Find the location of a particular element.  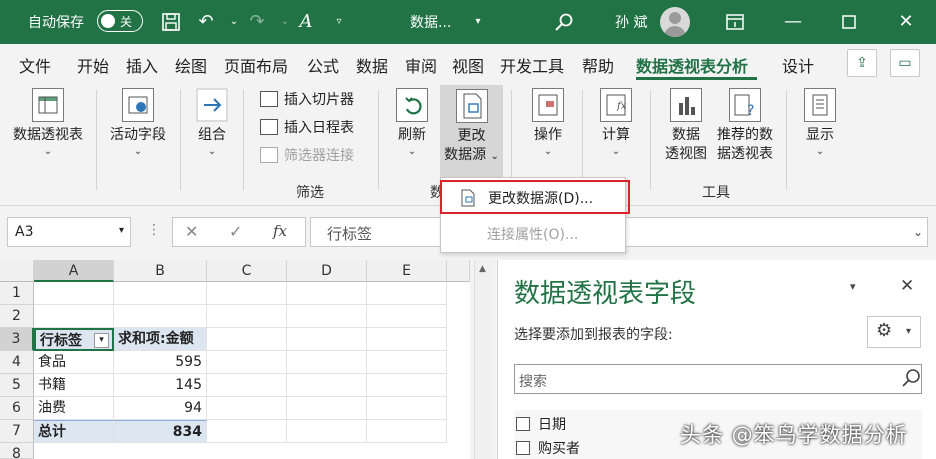

avatar is located at coordinates (675, 22).